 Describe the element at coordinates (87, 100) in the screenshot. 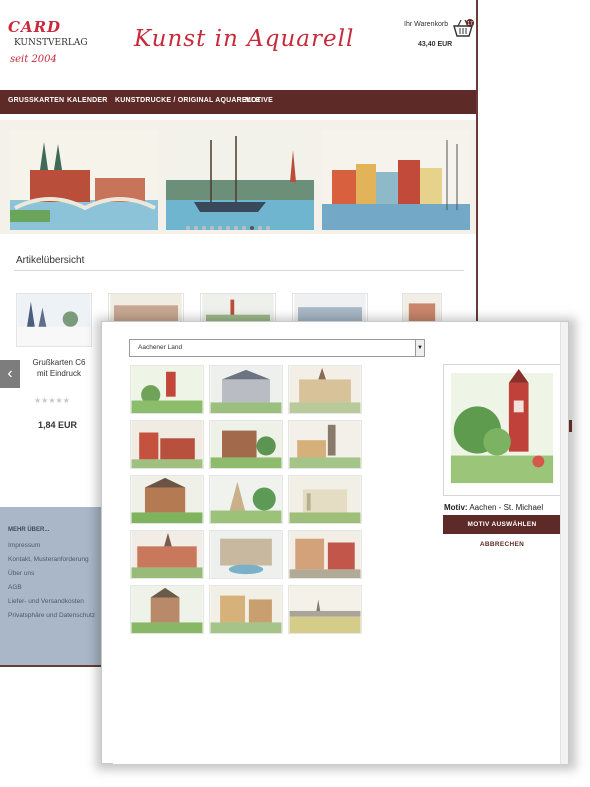

I see `nav-item-kalender: KALENDER` at that location.